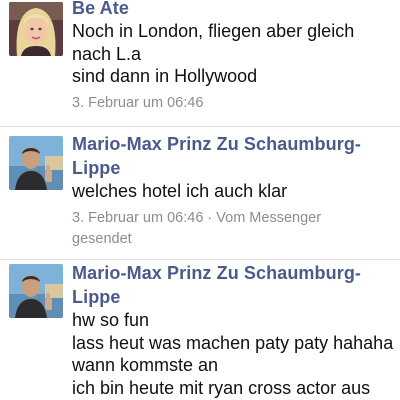  What do you see at coordinates (213, 31) in the screenshot?
I see `message-text-line: Noch in London, fliegen aber gleich` at bounding box center [213, 31].